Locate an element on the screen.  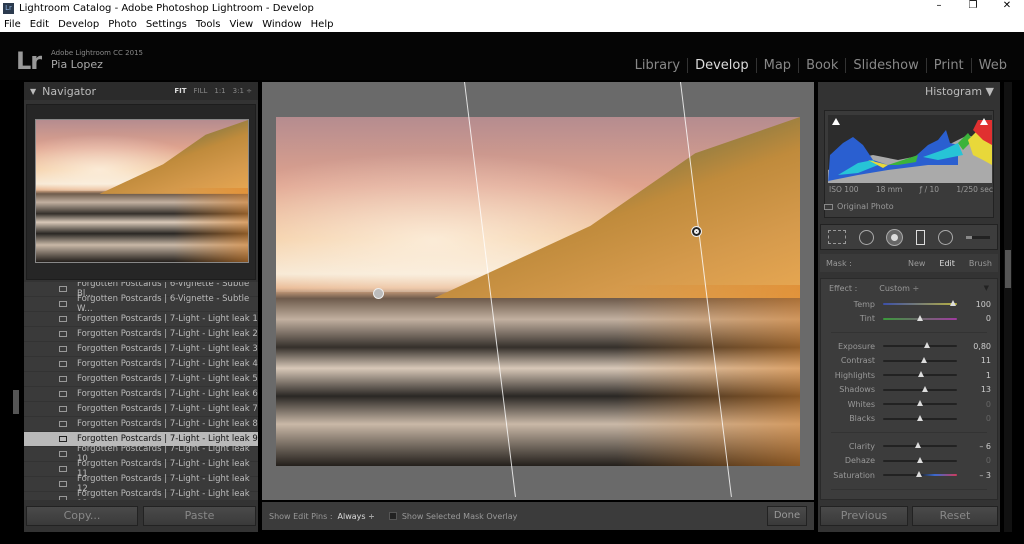
module-map: Map is located at coordinates (776, 65).